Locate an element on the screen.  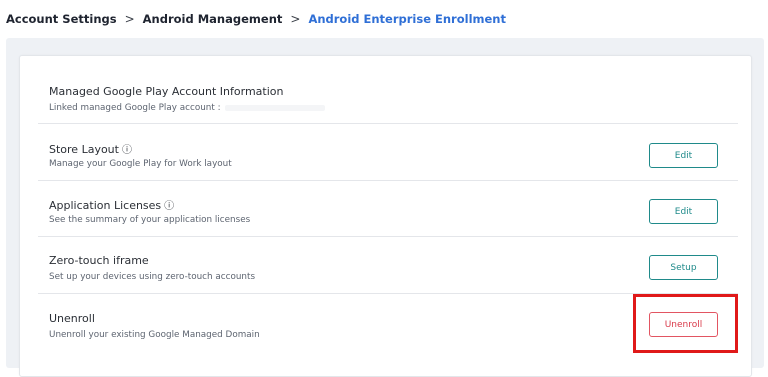
section-title: Managed Google Play Account Information is located at coordinates (166, 91).